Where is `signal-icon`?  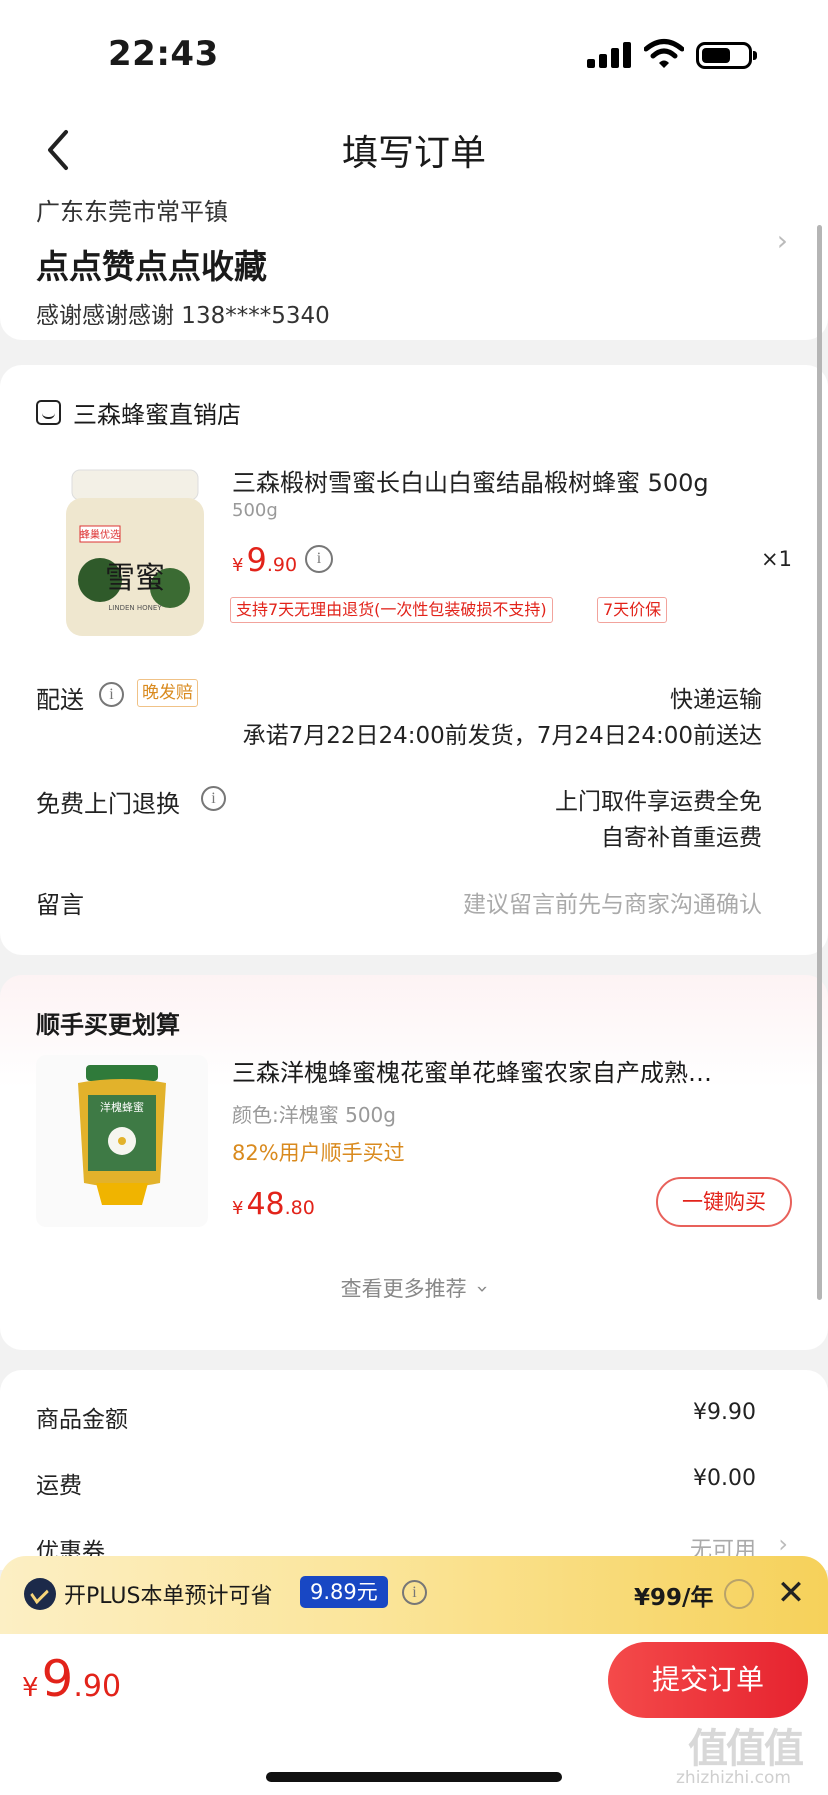
signal-icon is located at coordinates (609, 55).